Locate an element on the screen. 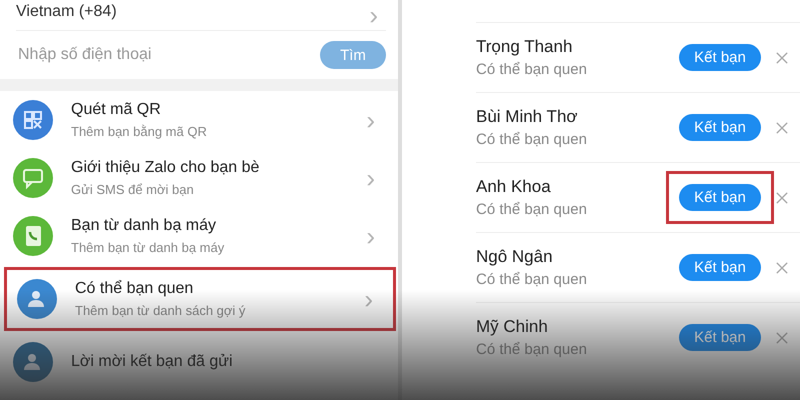  item-title: Có thể bạn quen is located at coordinates (134, 289).